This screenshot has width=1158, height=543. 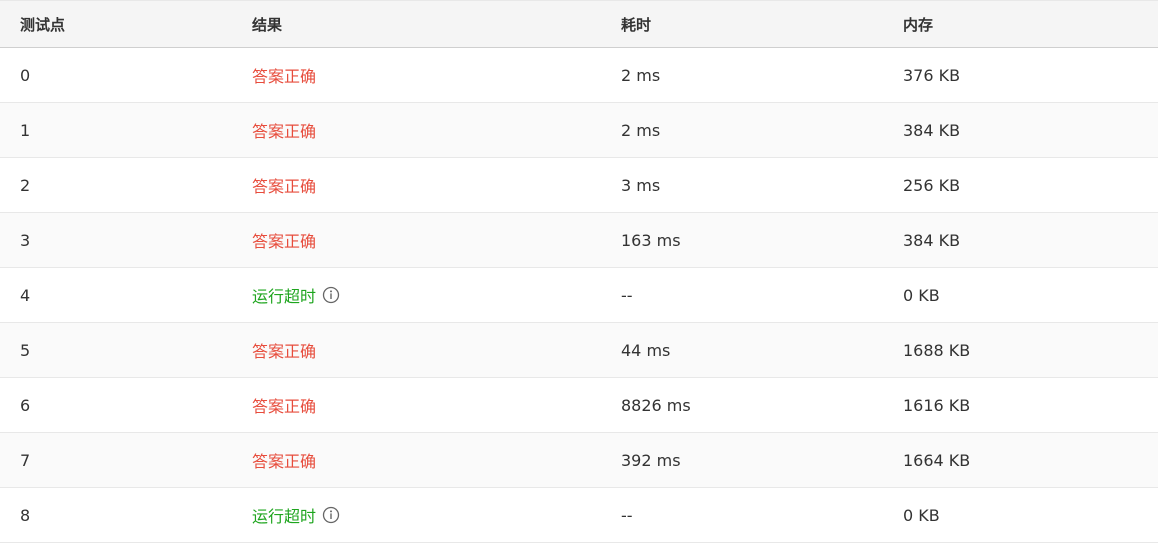 I want to click on memory-value: 376 KB, so click(x=932, y=75).